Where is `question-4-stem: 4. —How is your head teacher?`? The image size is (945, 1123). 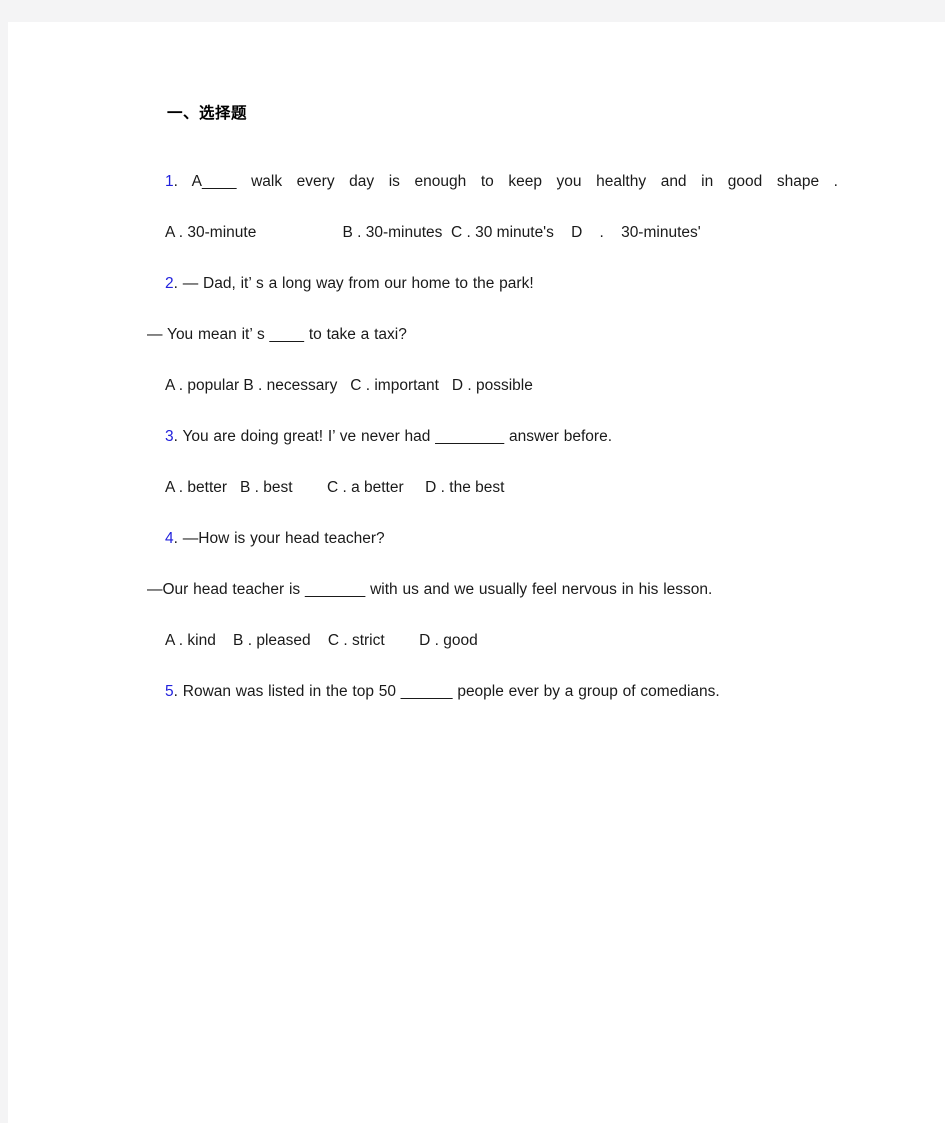
question-4-stem: 4. —How is your head teacher? is located at coordinates (482, 539).